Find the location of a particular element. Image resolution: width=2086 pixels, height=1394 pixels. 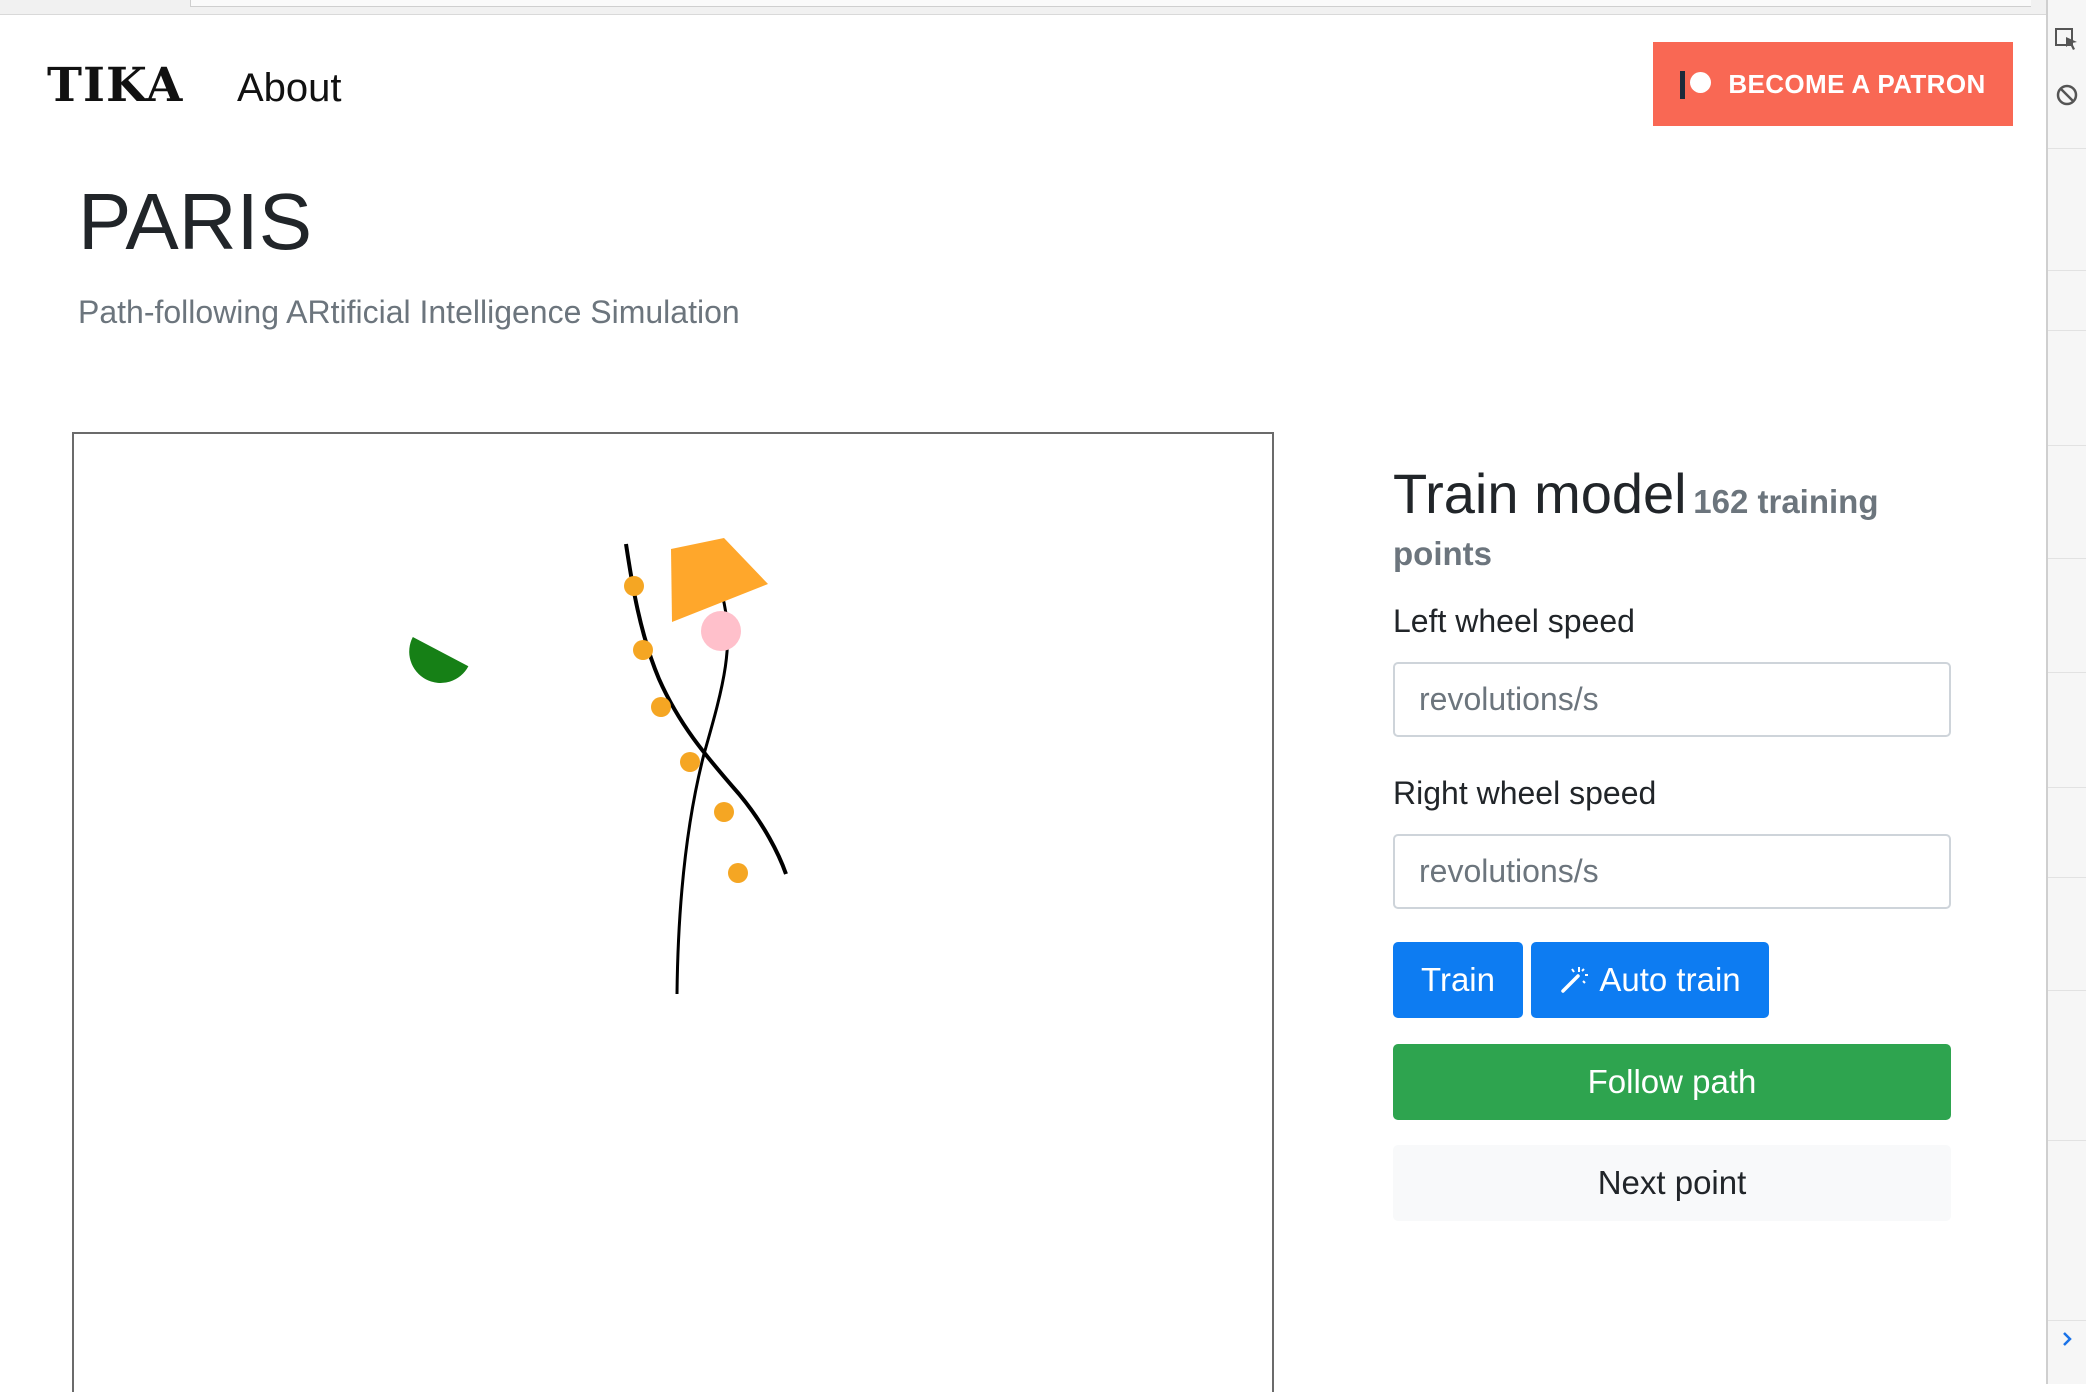

brand-logo: TIKA is located at coordinates (115, 85).